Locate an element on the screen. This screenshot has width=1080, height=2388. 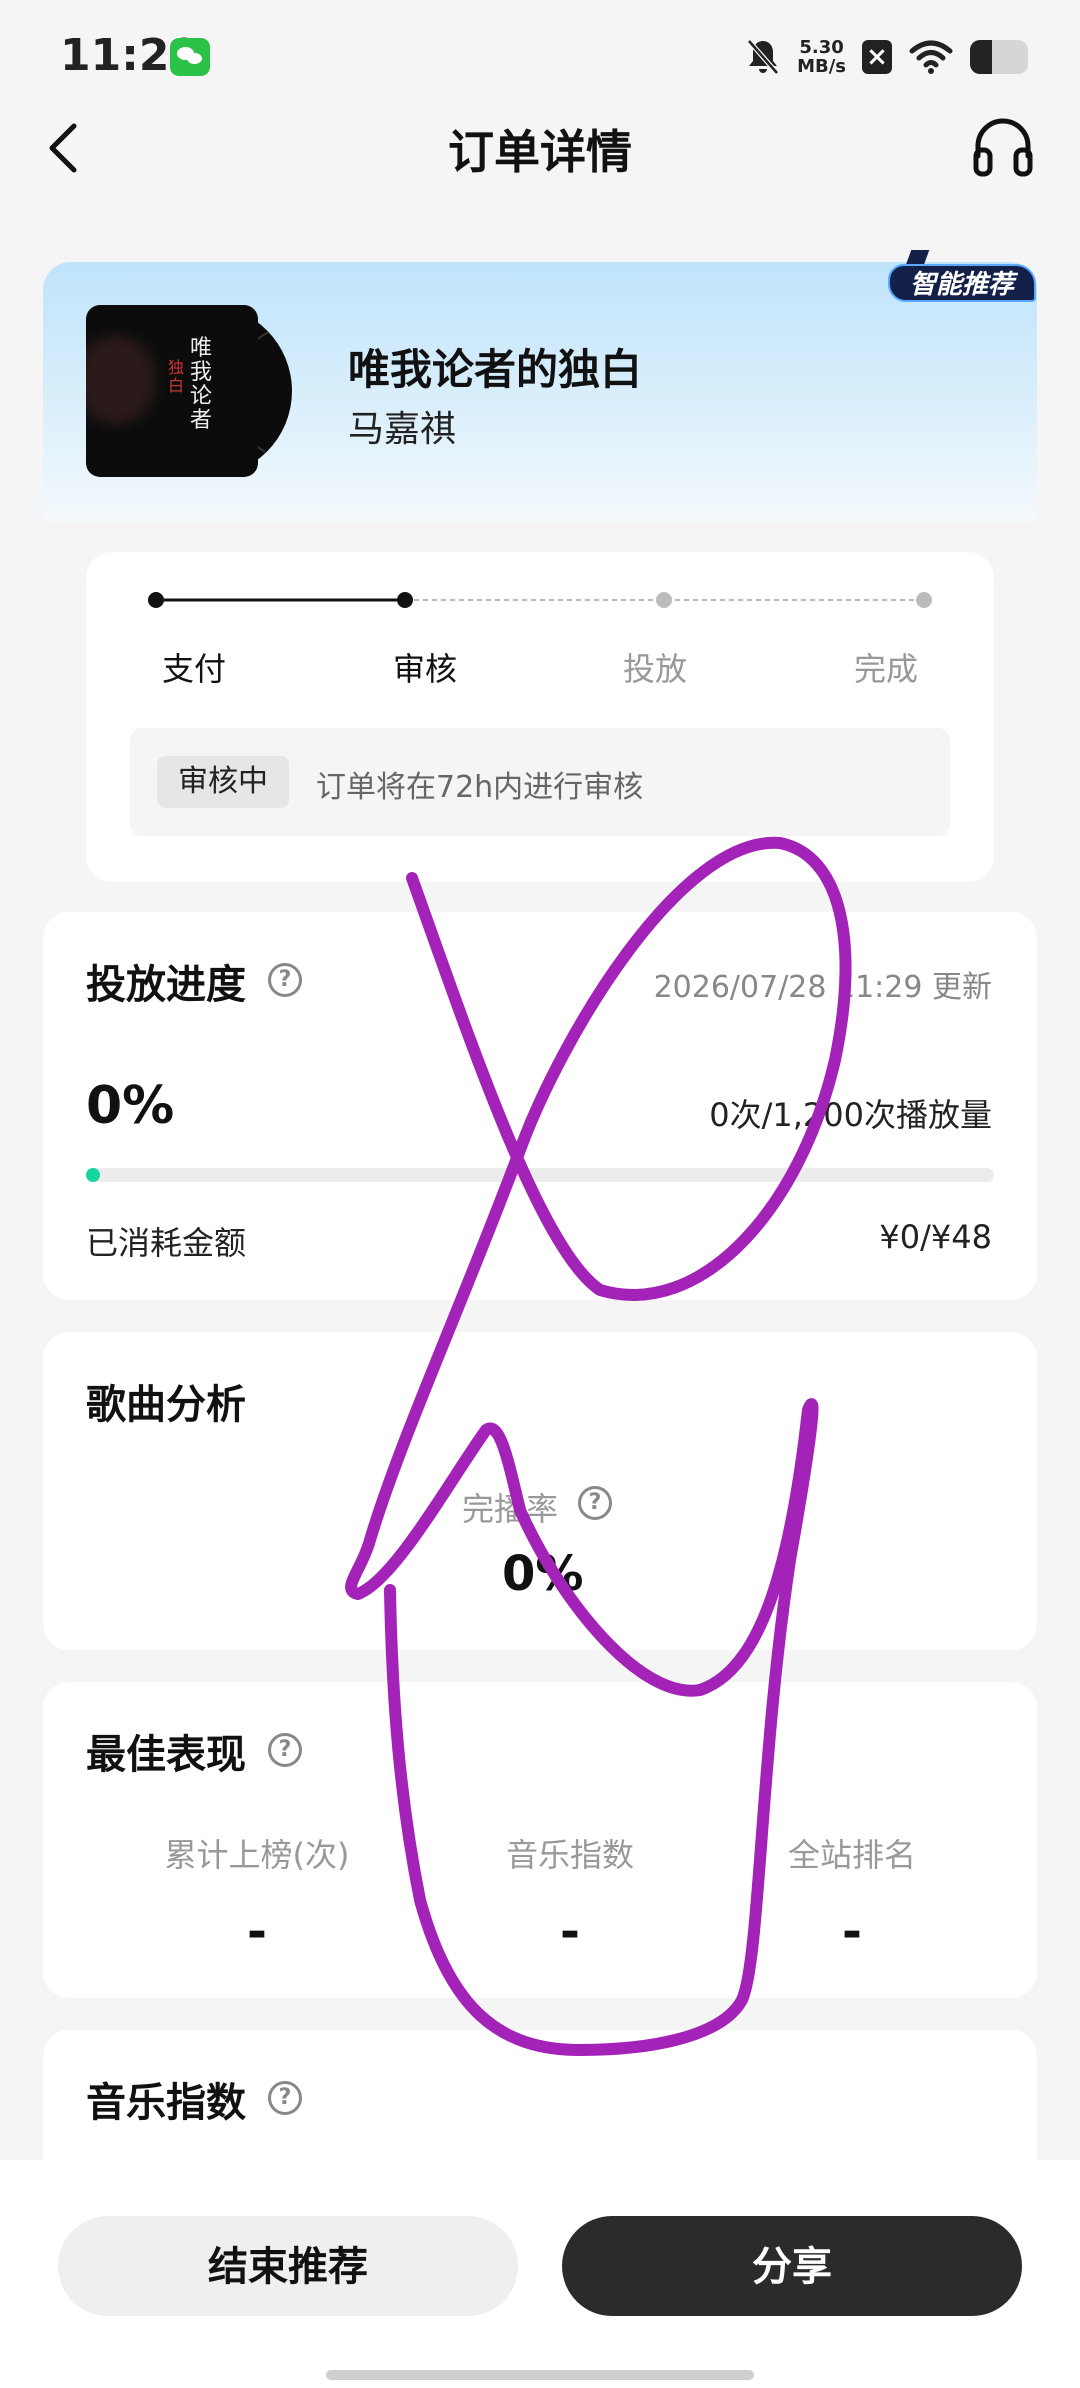
best-title: 最佳表现 is located at coordinates (166, 1755).